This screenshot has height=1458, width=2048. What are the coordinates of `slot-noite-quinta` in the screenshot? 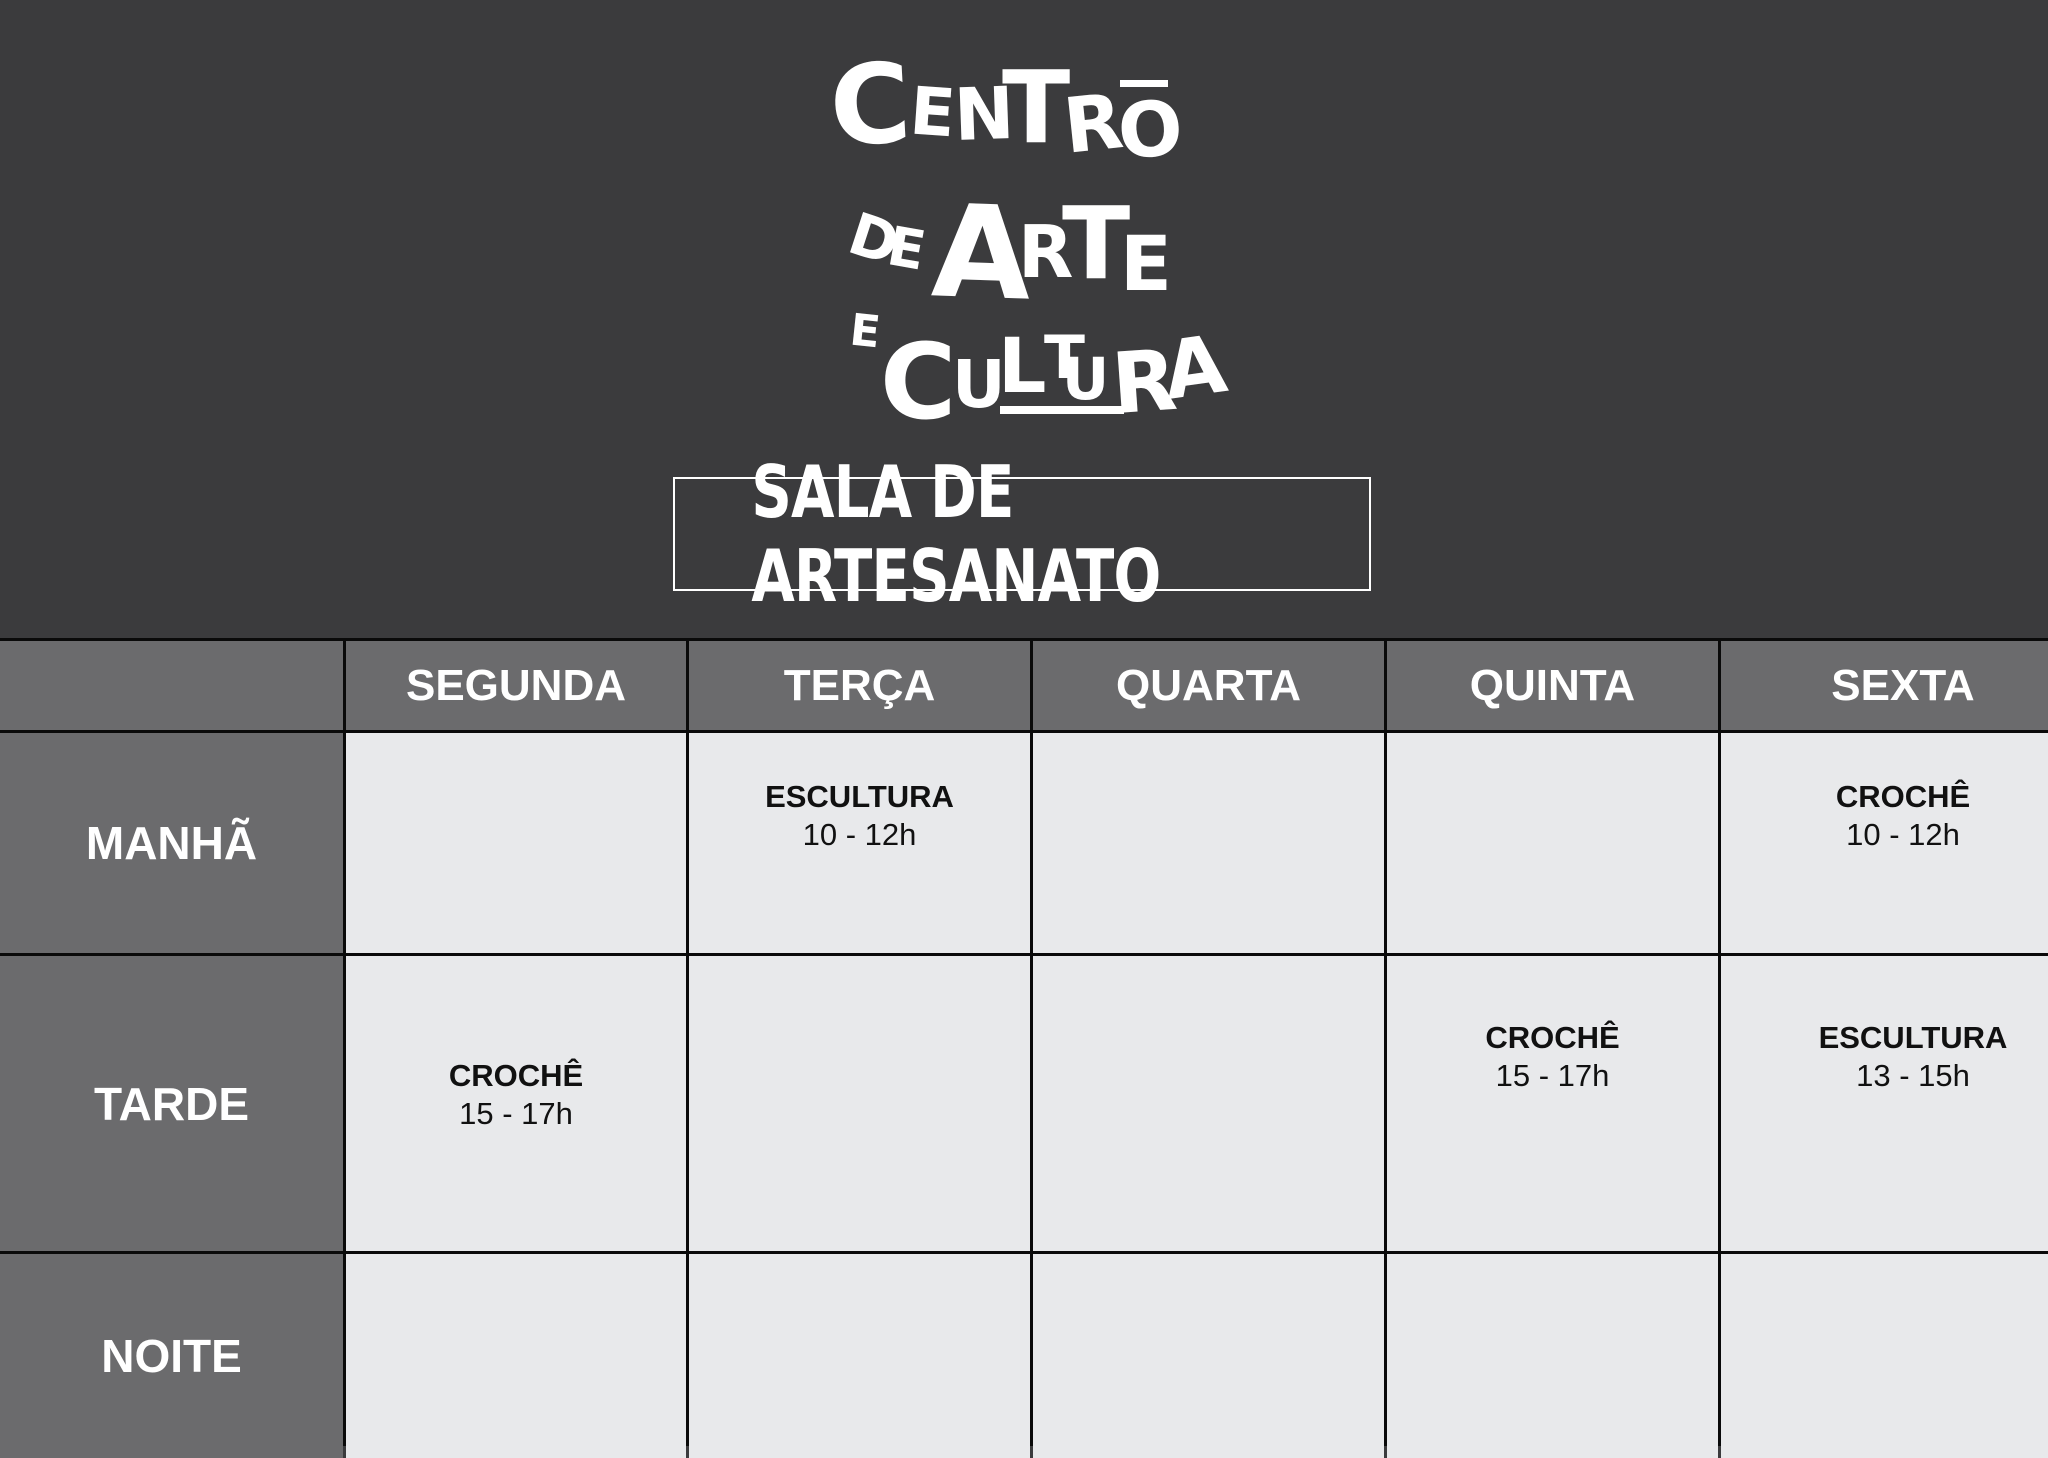 It's located at (1552, 1356).